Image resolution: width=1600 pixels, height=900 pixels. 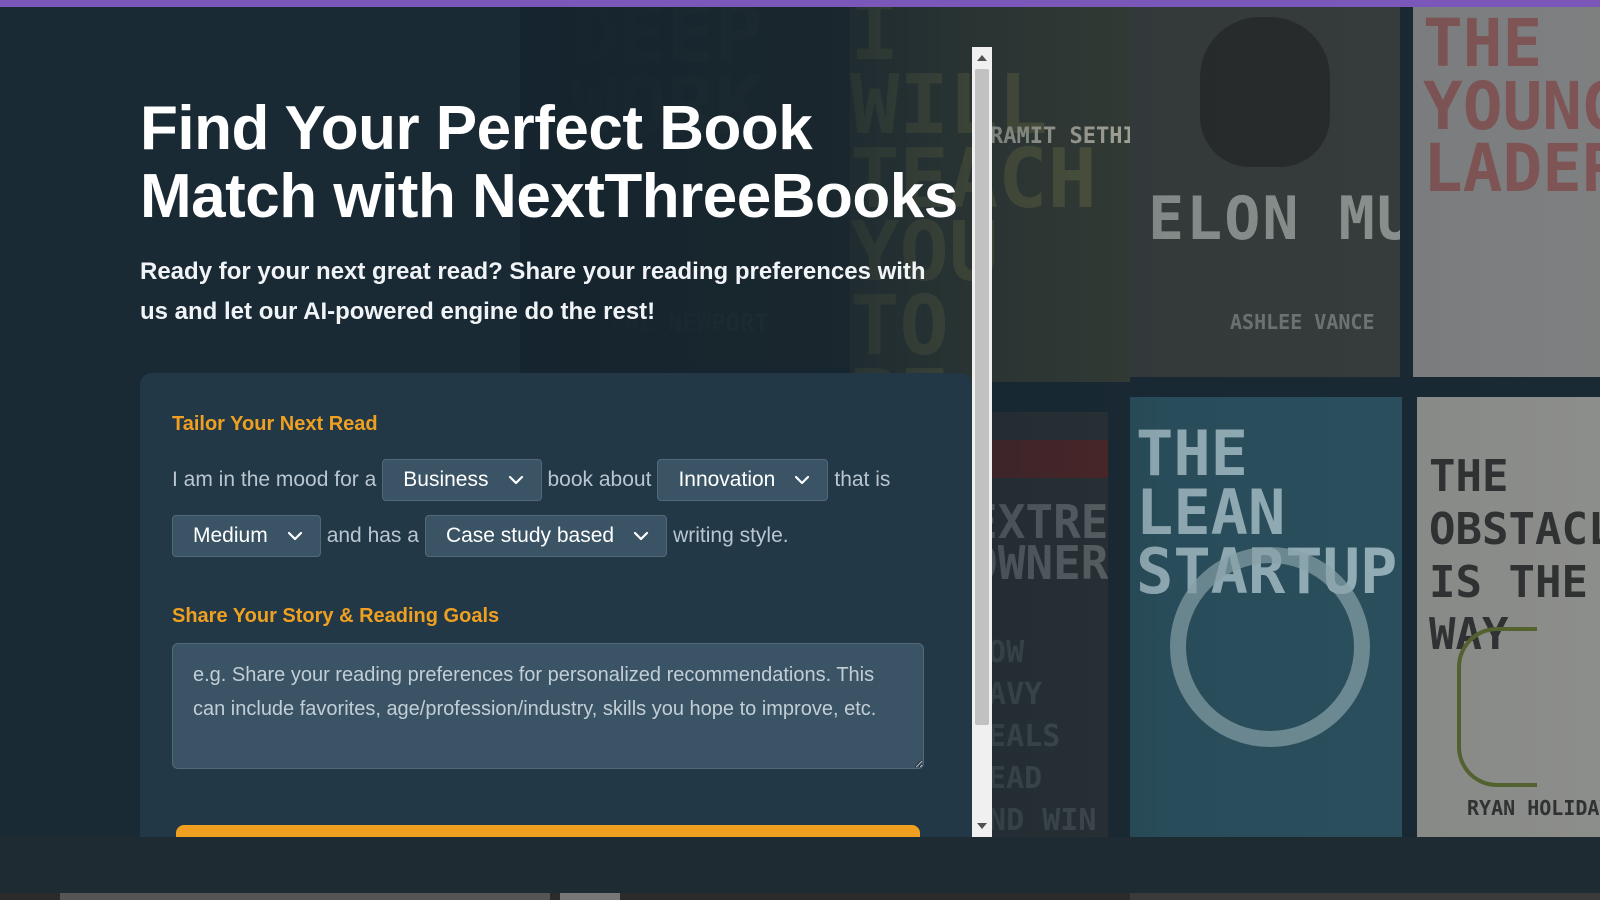 I want to click on topic-select: Innovation, so click(x=743, y=480).